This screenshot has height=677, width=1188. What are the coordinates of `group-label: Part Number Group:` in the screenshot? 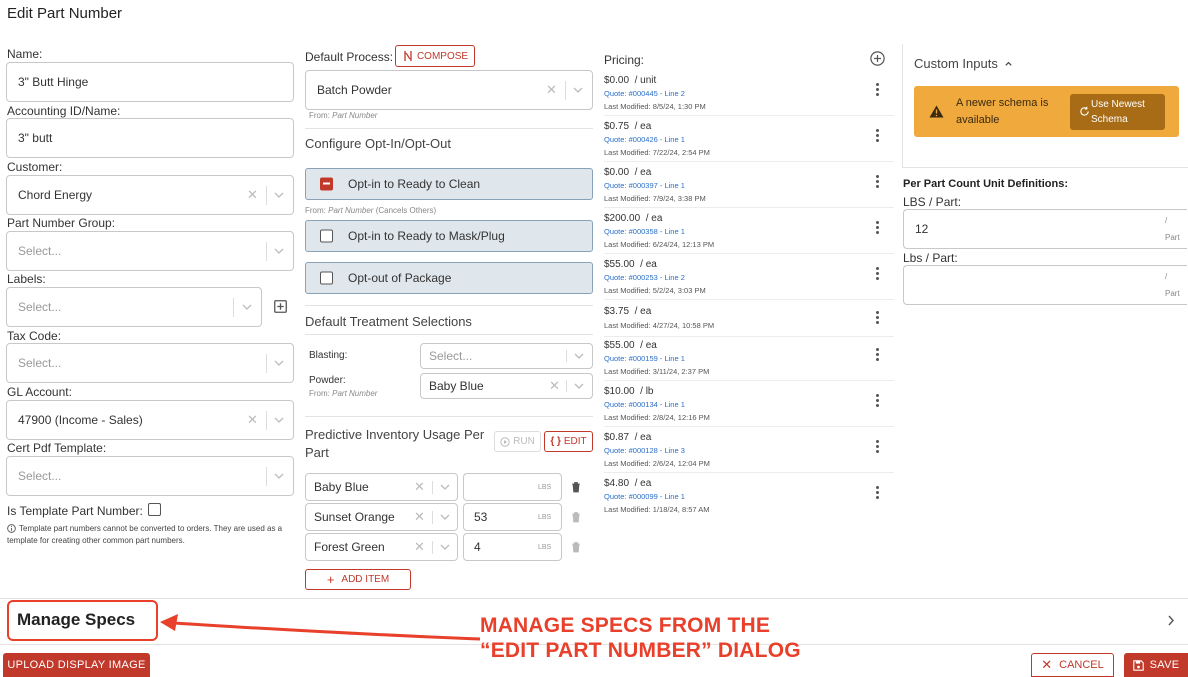 It's located at (61, 223).